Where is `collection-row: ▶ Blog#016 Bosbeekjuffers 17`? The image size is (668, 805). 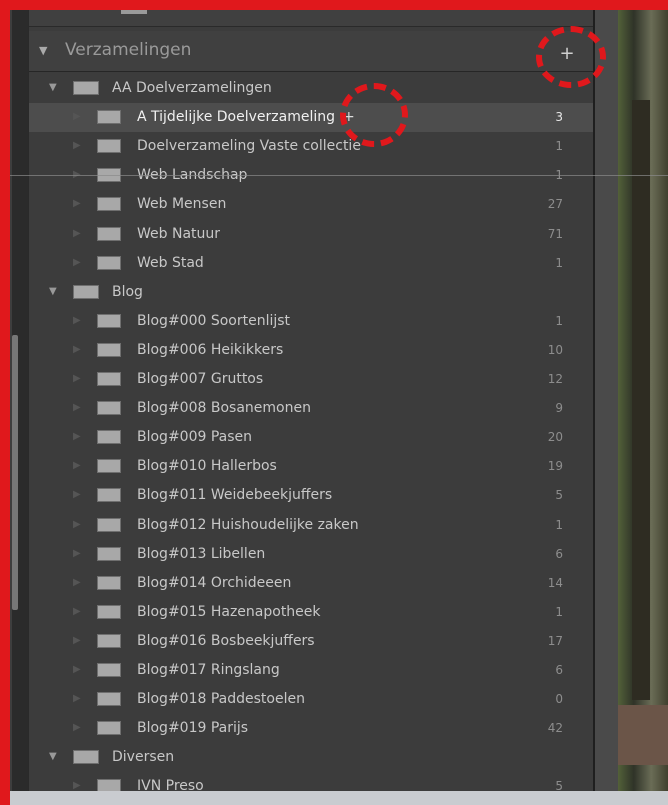
collection-row: ▶ Blog#016 Bosbeekjuffers 17 is located at coordinates (311, 641).